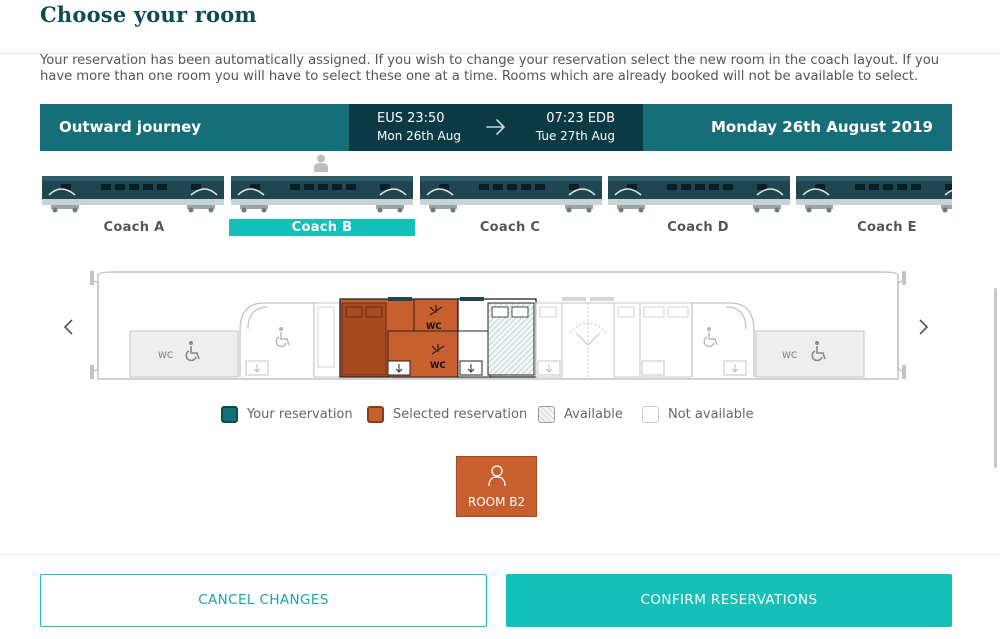 This screenshot has width=1000, height=639. I want to click on confirm-reservations-button: CONFIRM RESERVATIONS, so click(729, 600).